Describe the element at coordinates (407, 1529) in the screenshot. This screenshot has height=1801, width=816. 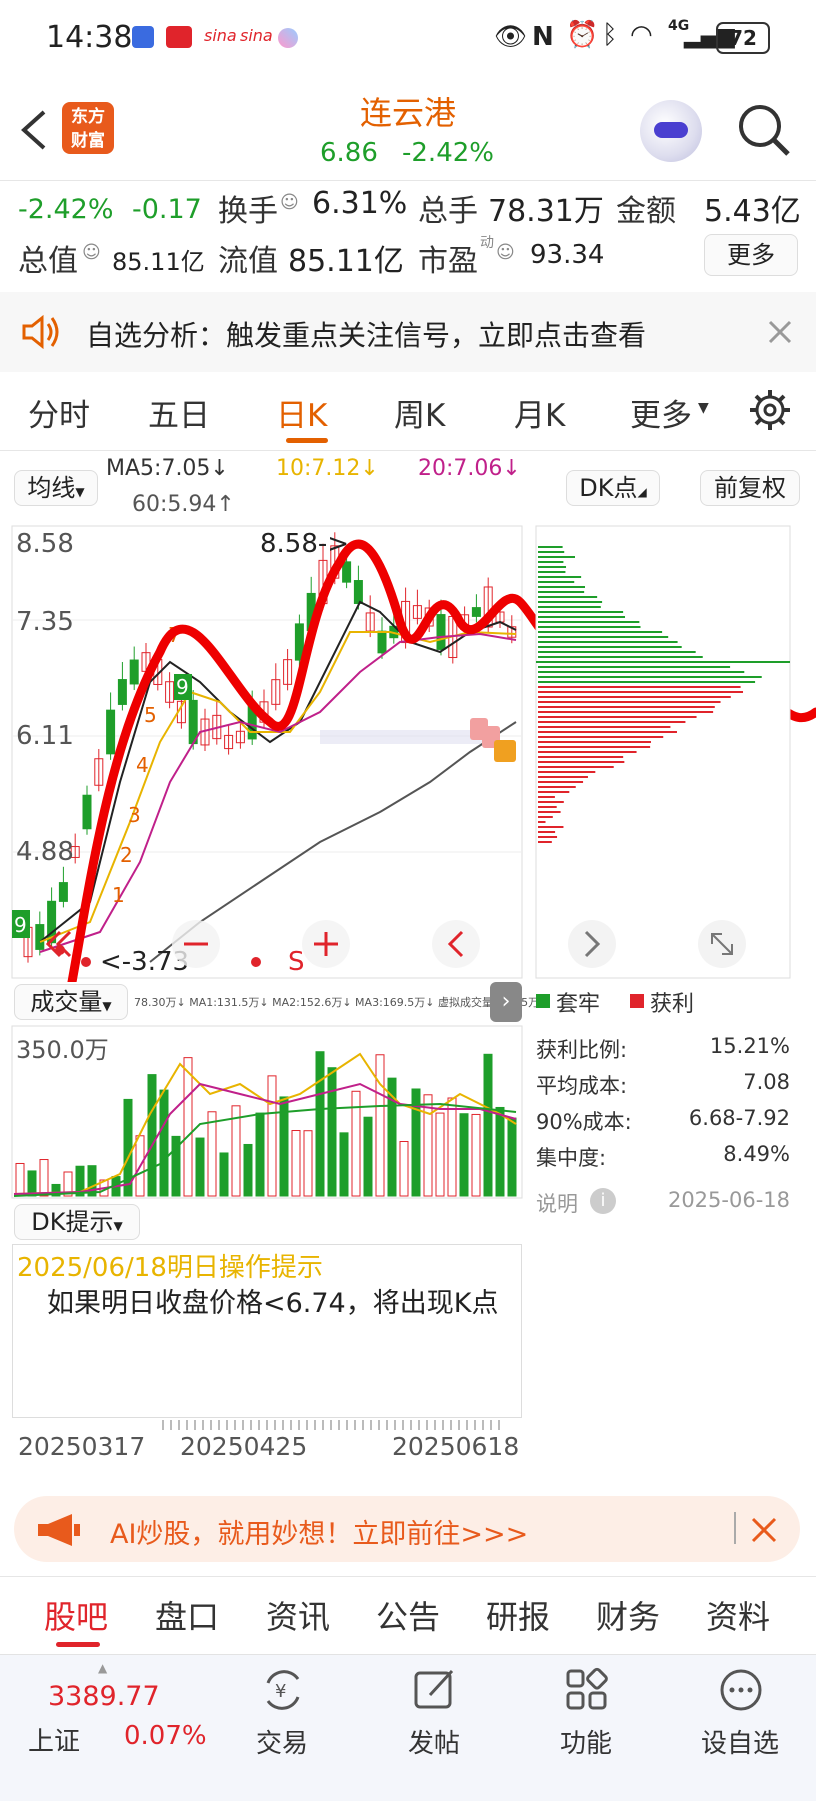
I see `ai-banner: AI炒股，就用妙想！立即前往>>>` at that location.